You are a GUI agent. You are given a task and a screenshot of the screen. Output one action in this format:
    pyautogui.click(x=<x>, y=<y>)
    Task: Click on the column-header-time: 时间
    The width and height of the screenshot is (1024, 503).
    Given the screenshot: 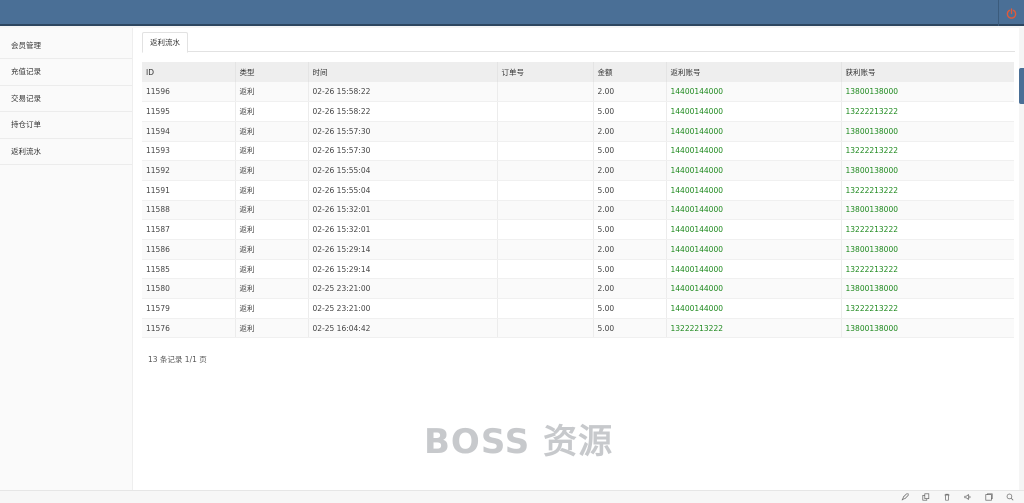 What is the action you would take?
    pyautogui.click(x=403, y=72)
    